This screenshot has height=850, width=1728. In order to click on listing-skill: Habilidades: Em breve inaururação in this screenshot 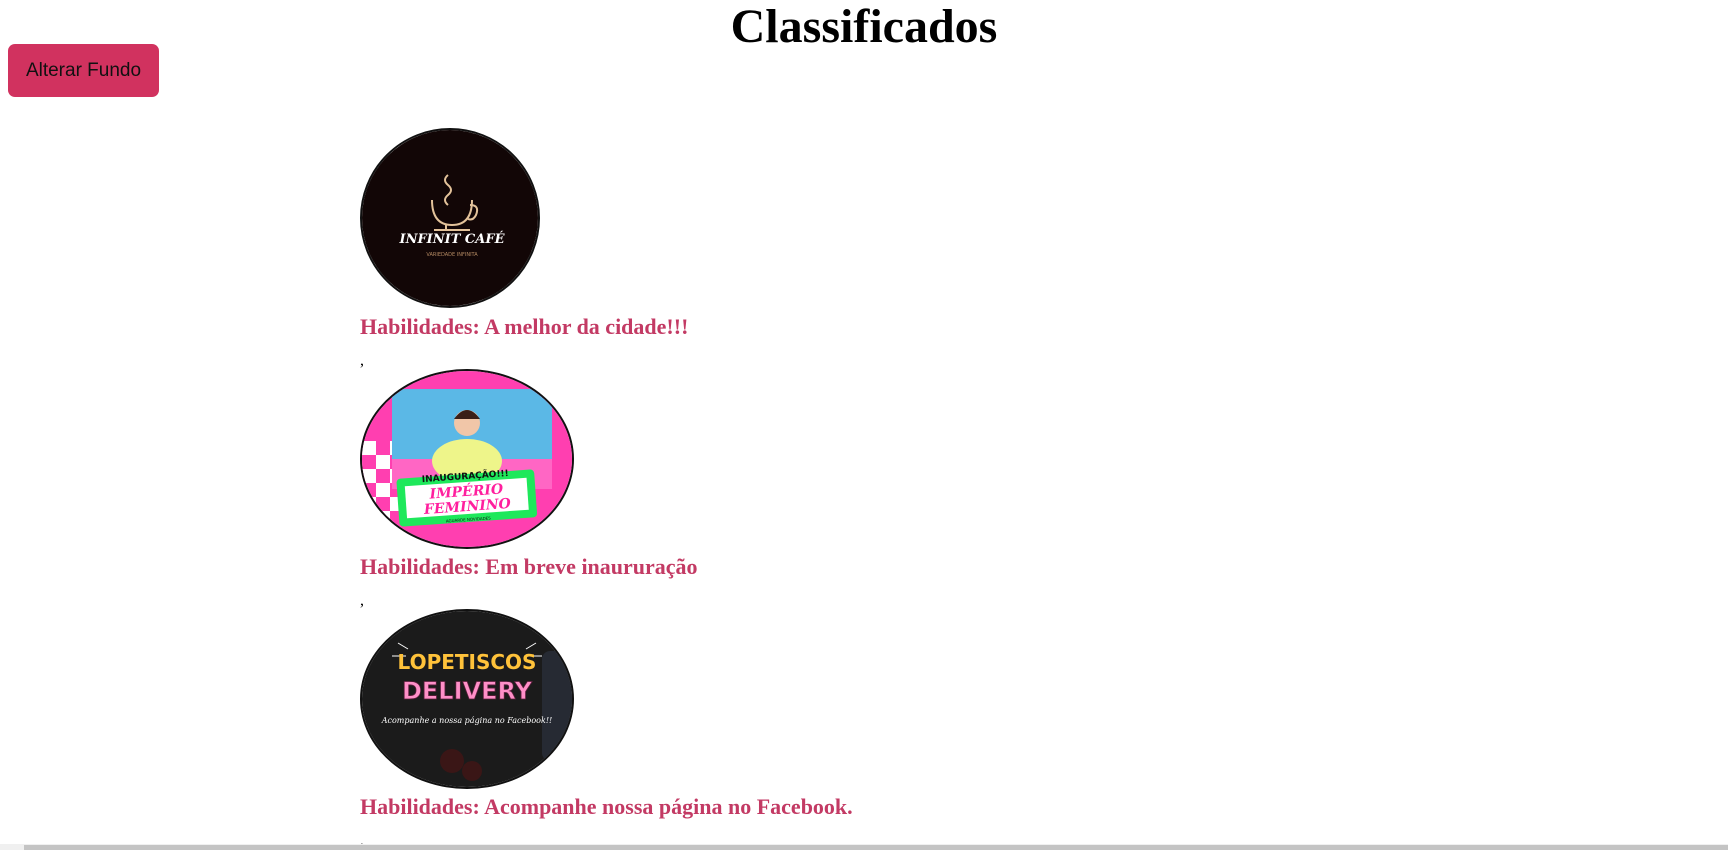, I will do `click(529, 566)`.